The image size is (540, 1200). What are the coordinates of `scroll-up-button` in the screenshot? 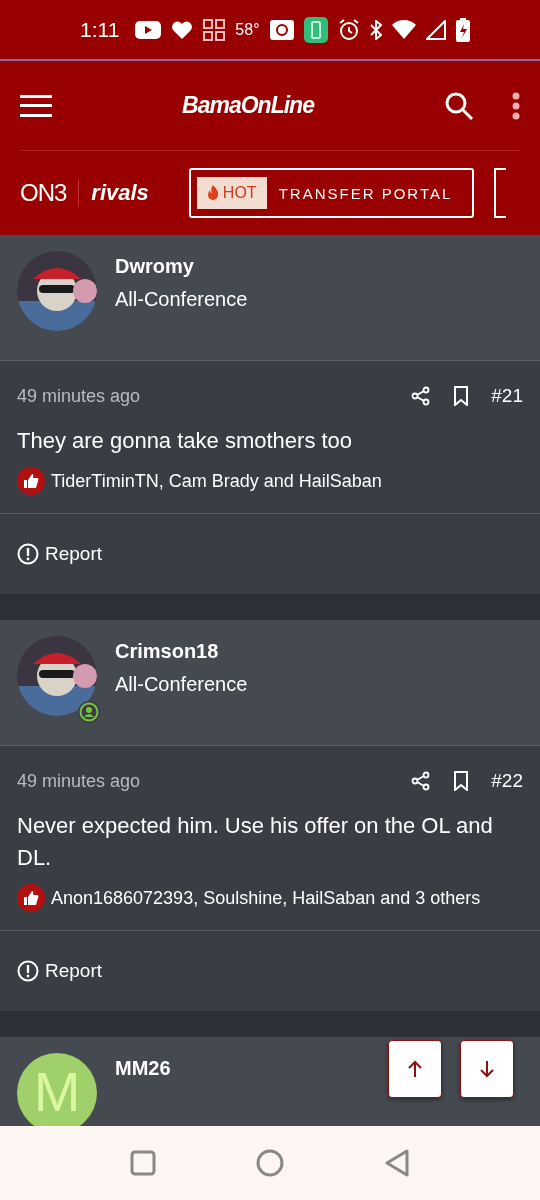 It's located at (415, 1069).